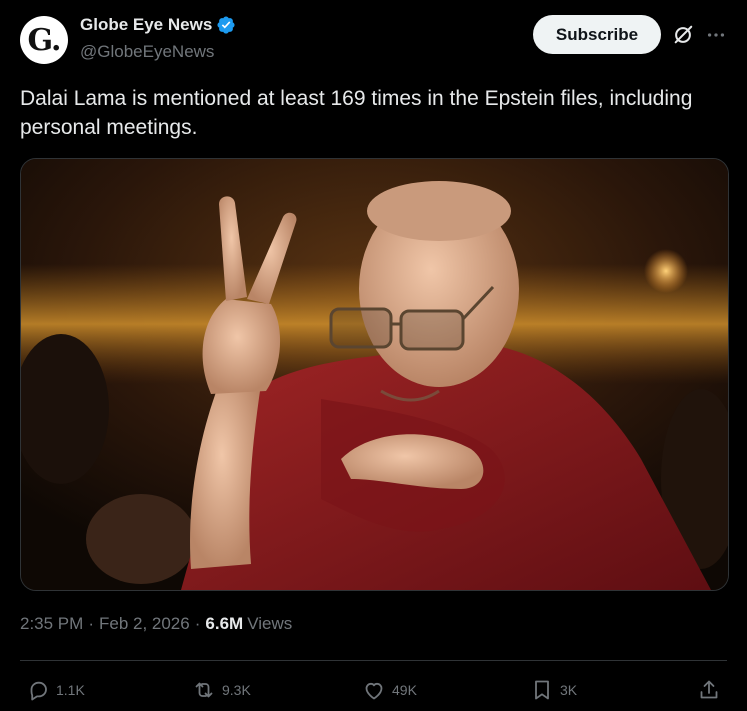  I want to click on author-name-row: Globe Eye News, so click(158, 25).